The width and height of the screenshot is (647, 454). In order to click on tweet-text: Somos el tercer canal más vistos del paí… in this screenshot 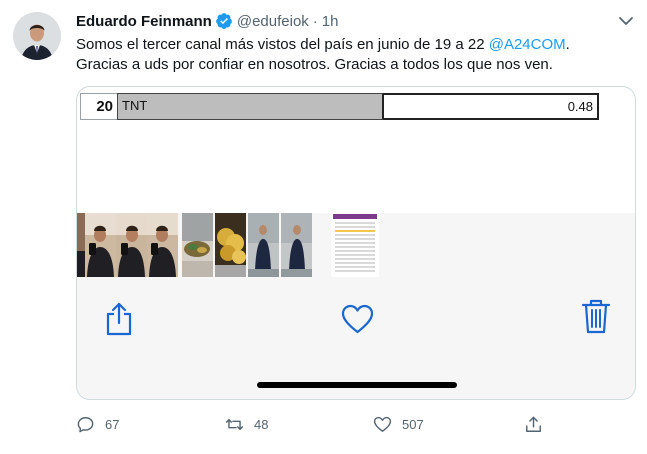, I will do `click(356, 55)`.